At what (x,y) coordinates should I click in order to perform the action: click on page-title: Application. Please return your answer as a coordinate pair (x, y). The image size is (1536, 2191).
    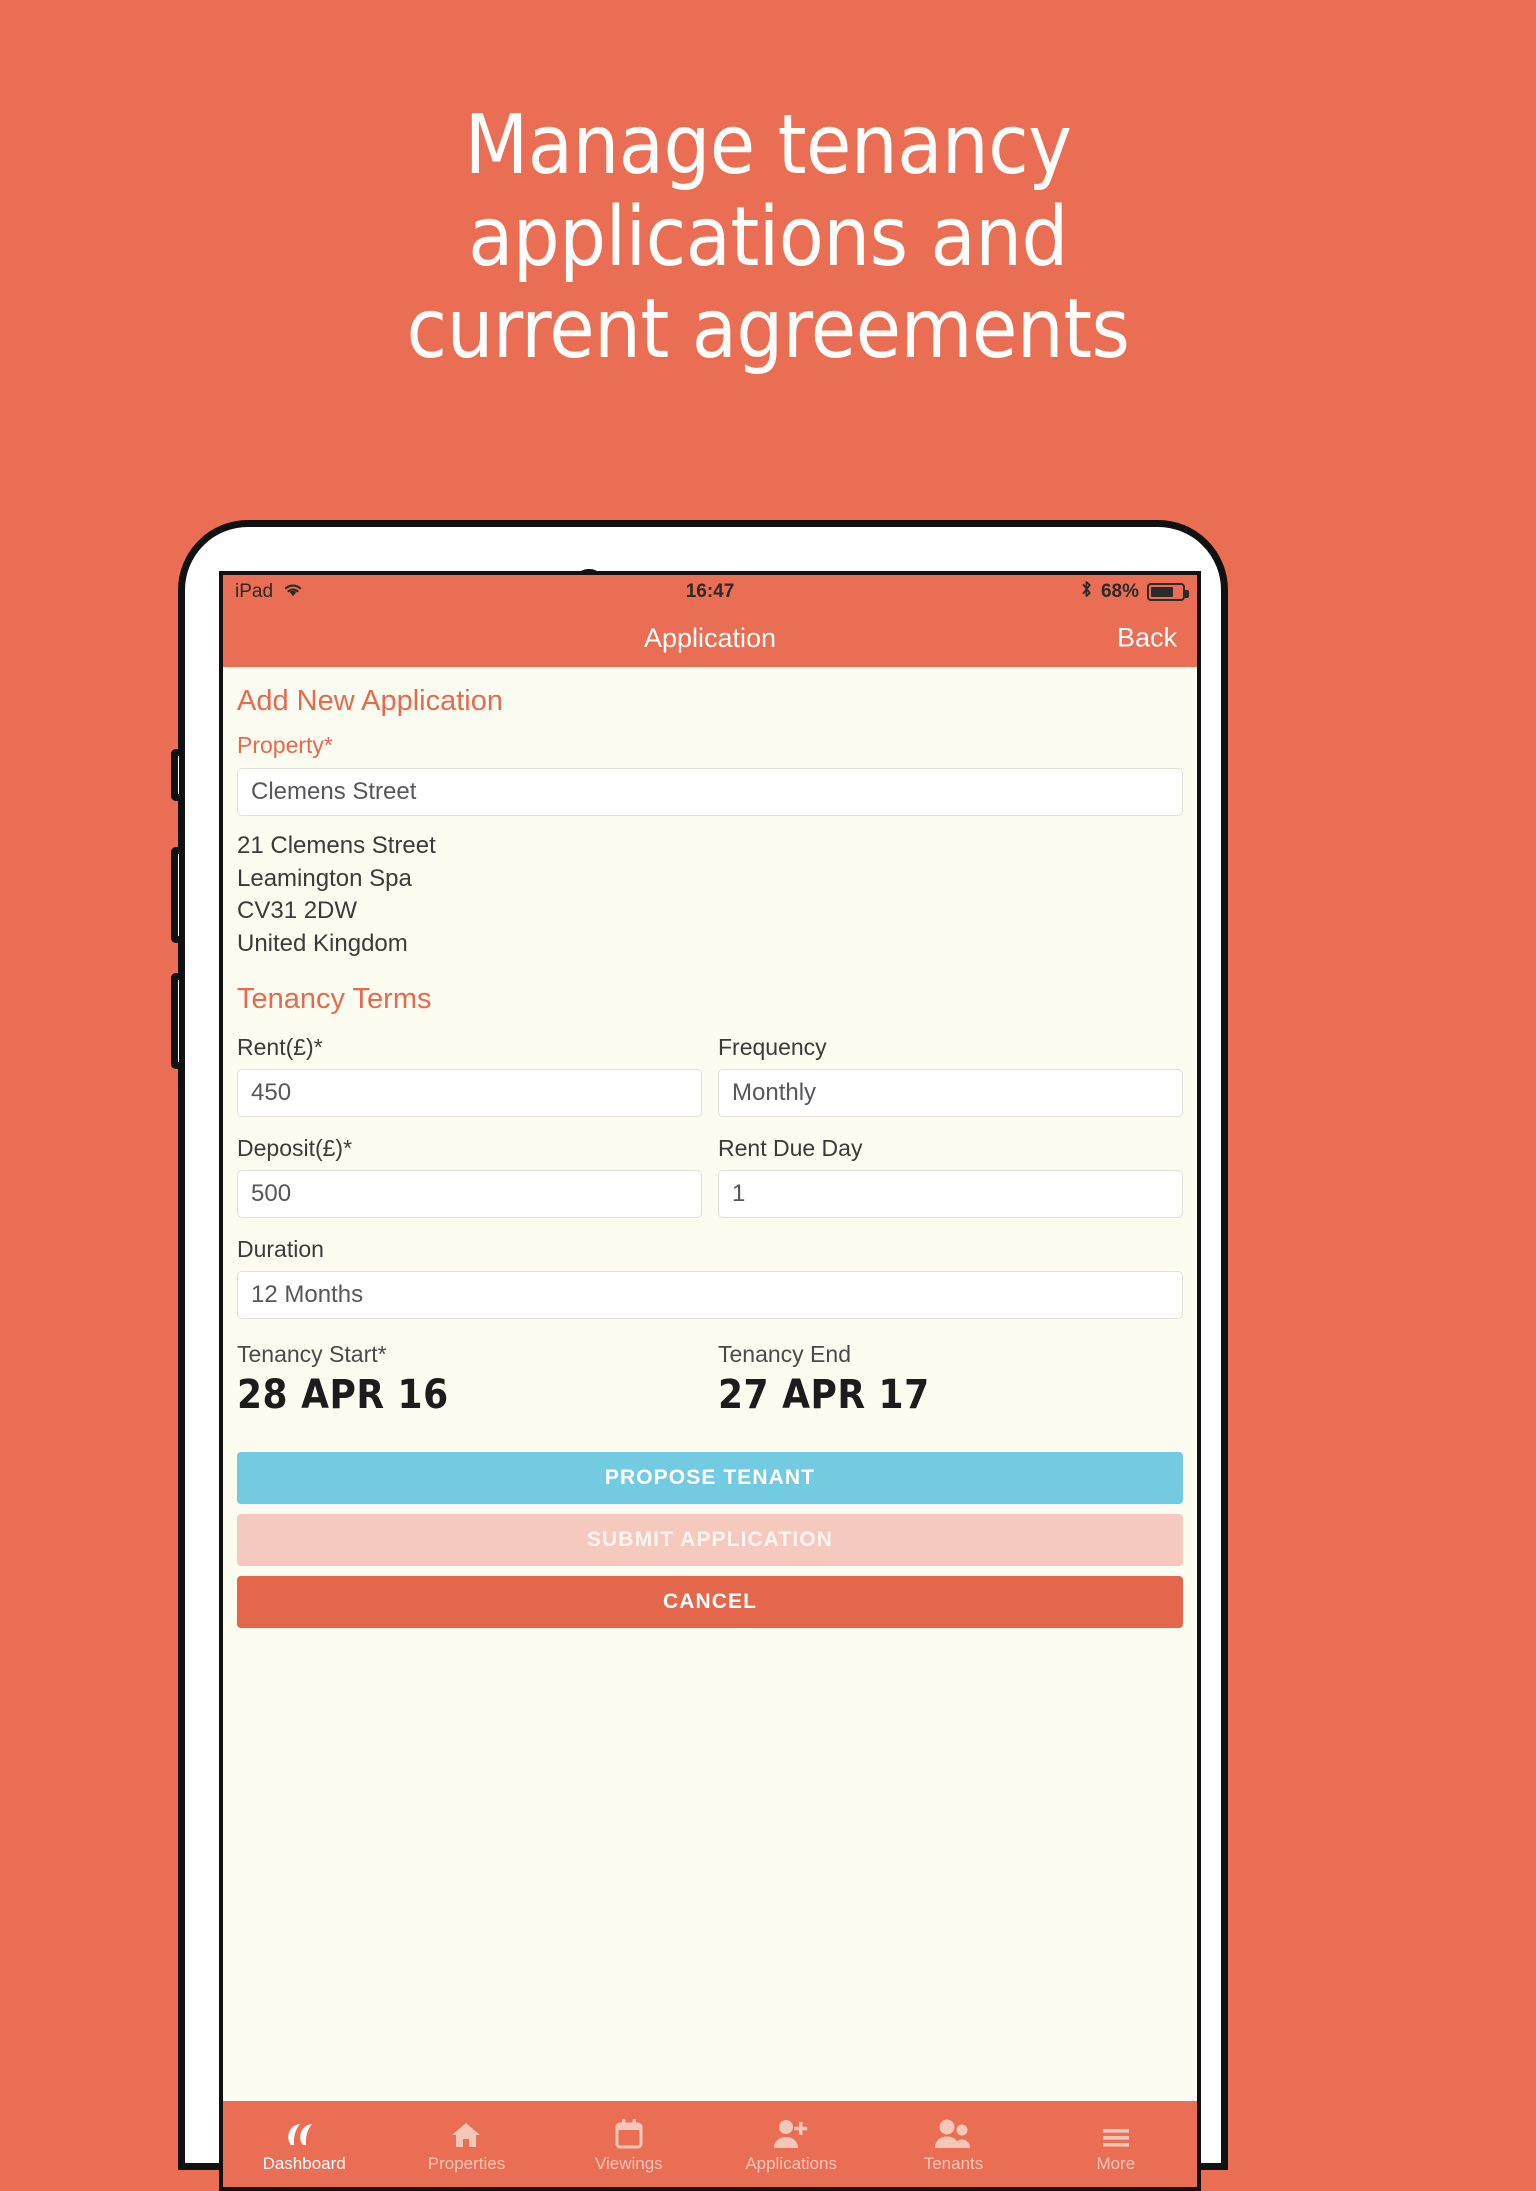
    Looking at the image, I should click on (710, 637).